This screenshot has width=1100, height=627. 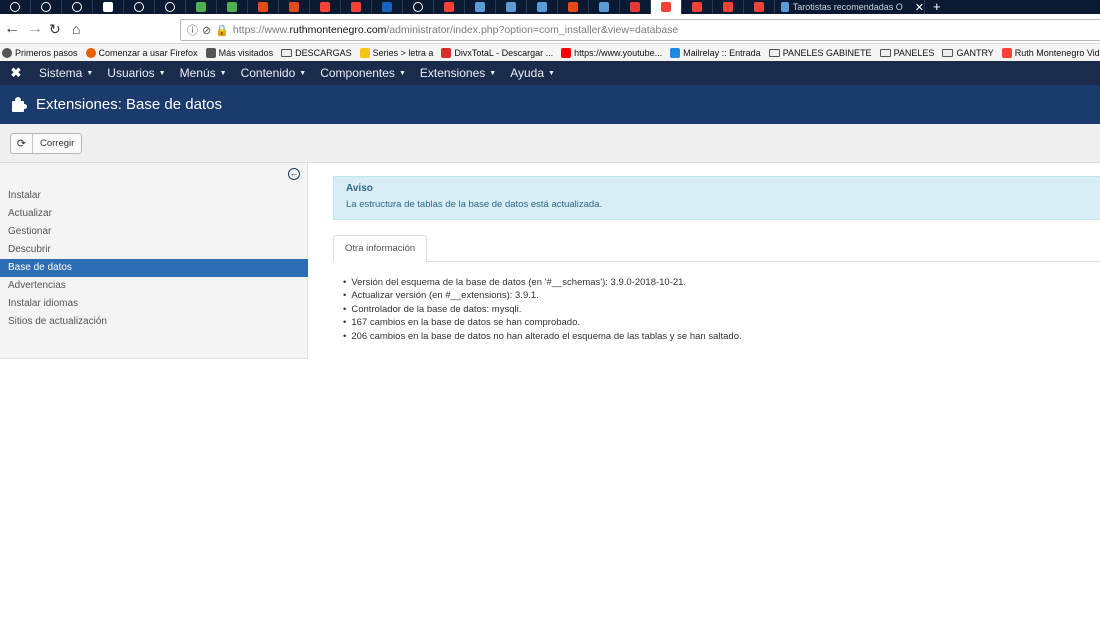 I want to click on sidebar-item: Advertencias, so click(x=154, y=286).